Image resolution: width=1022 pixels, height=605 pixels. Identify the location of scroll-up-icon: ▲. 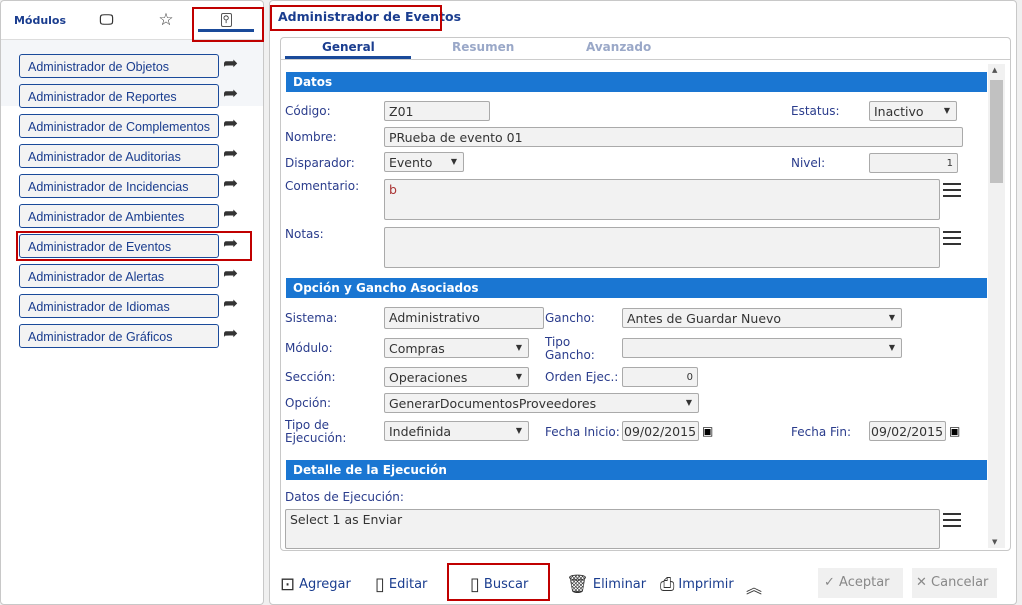
(994, 70).